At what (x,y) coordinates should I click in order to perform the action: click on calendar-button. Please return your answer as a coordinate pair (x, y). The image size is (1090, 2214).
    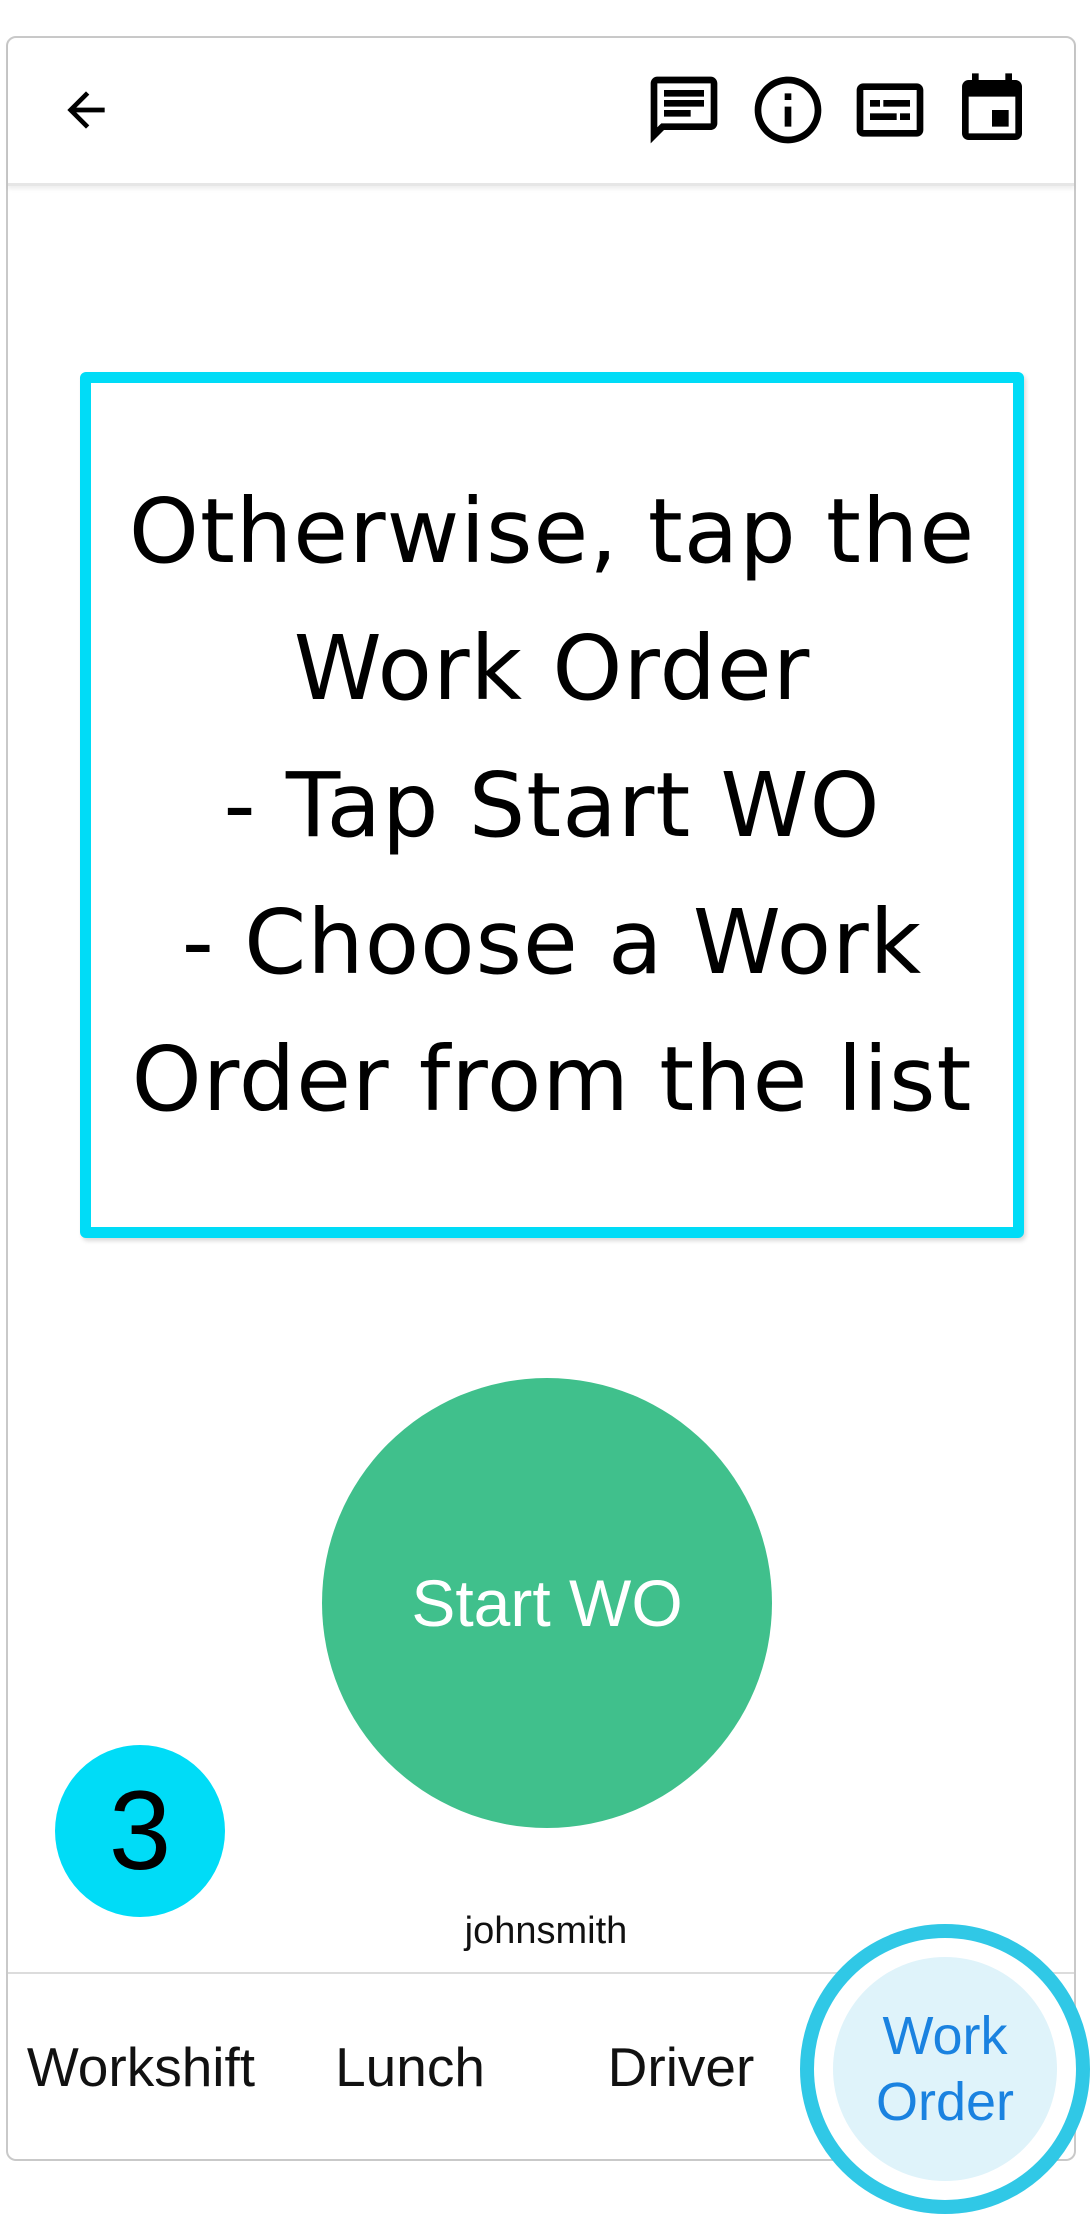
    Looking at the image, I should click on (992, 110).